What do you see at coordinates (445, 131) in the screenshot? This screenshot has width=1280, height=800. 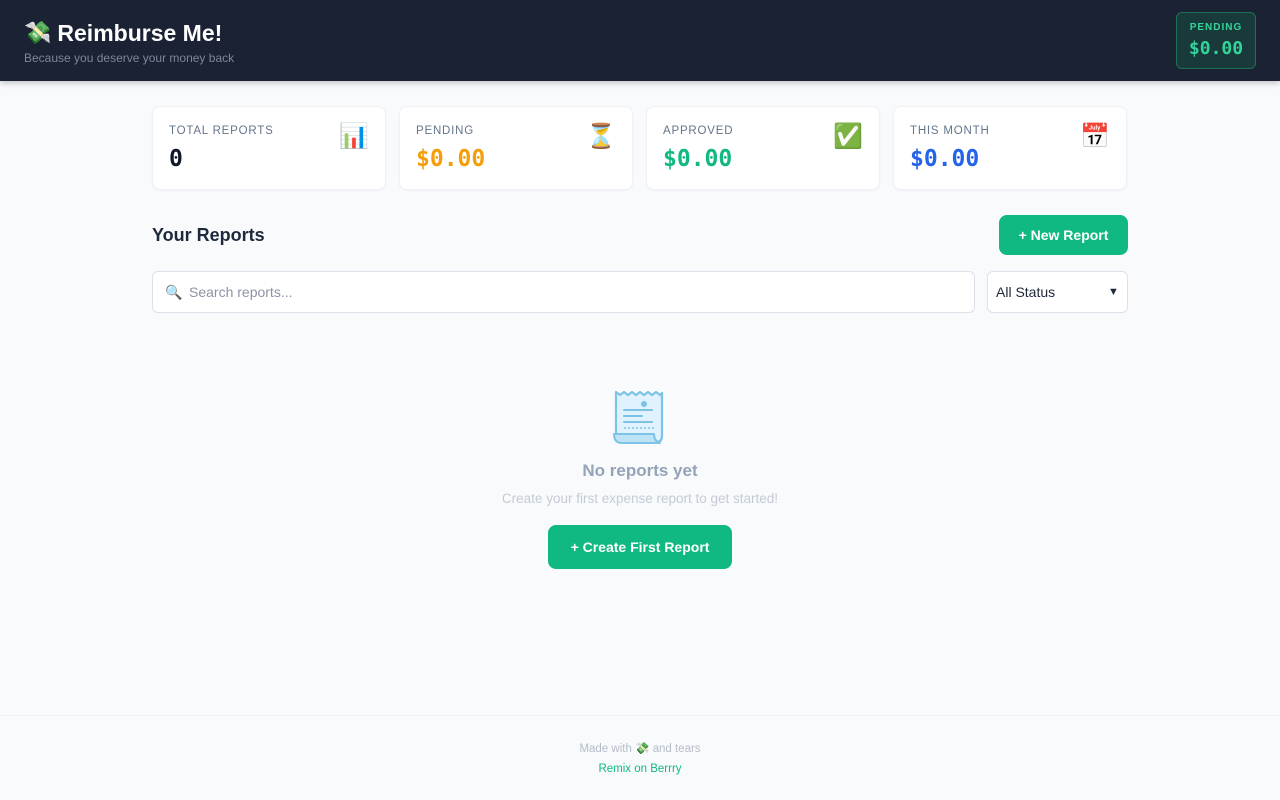 I see `stat-label: PENDING` at bounding box center [445, 131].